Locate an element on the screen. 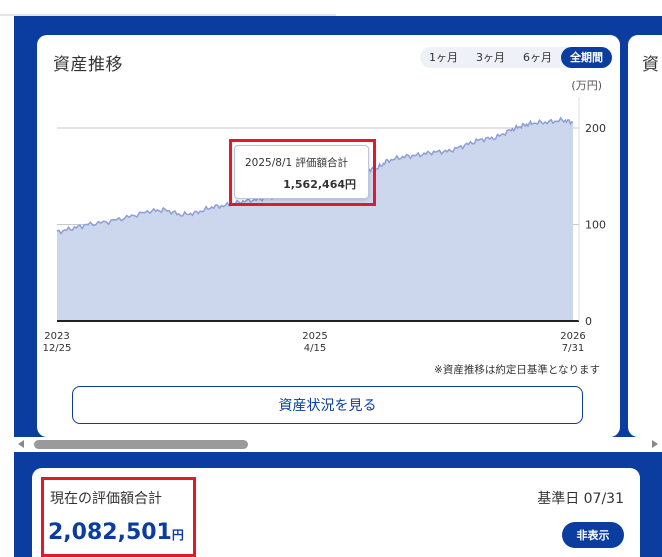 Image resolution: width=662 pixels, height=557 pixels. y-tick-label-100: 100 is located at coordinates (595, 225).